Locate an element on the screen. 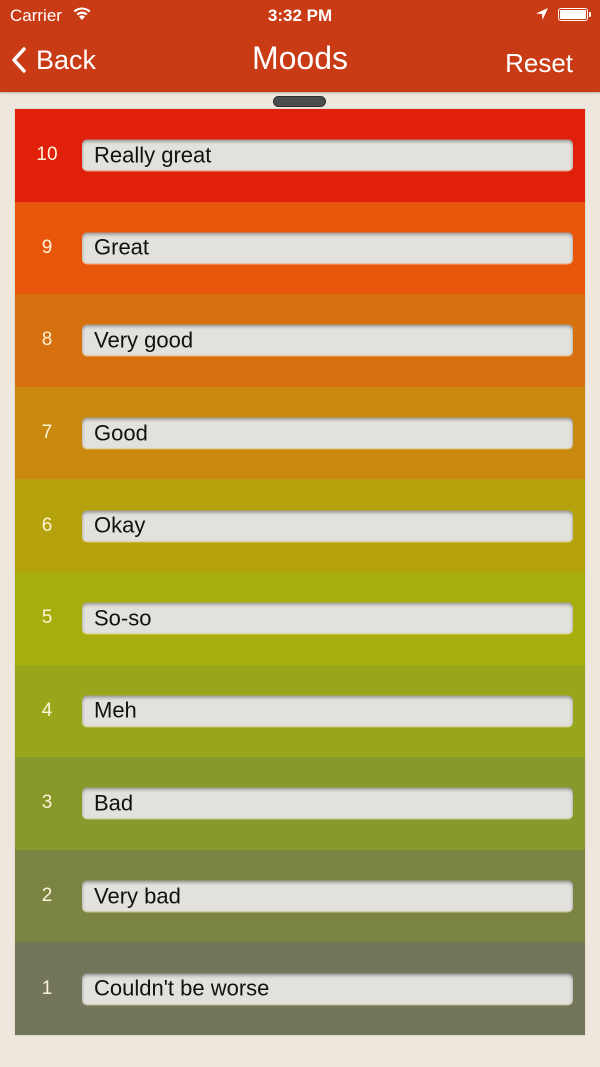 The height and width of the screenshot is (1067, 600). mood-row: 4 is located at coordinates (300, 711).